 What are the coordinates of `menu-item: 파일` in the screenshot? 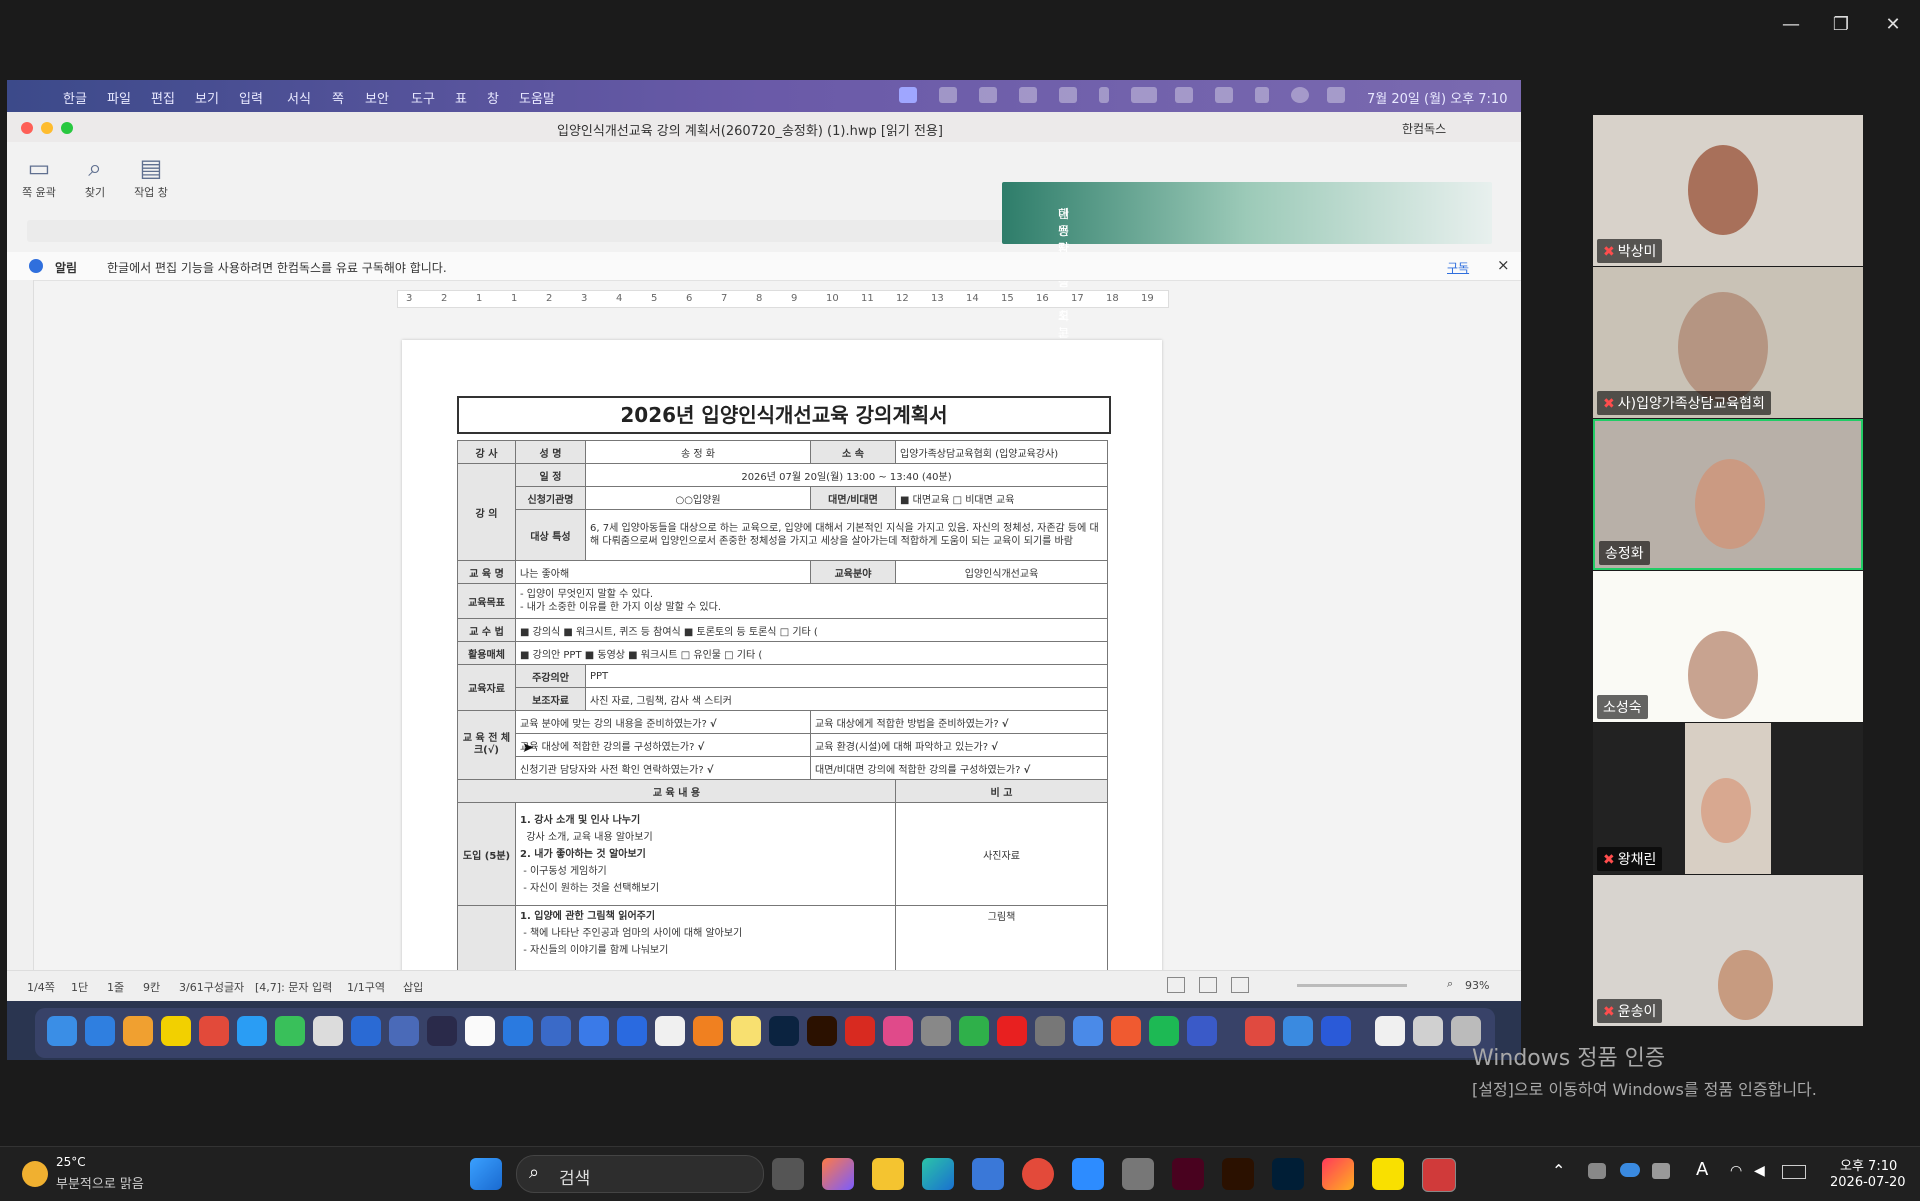 It's located at (119, 97).